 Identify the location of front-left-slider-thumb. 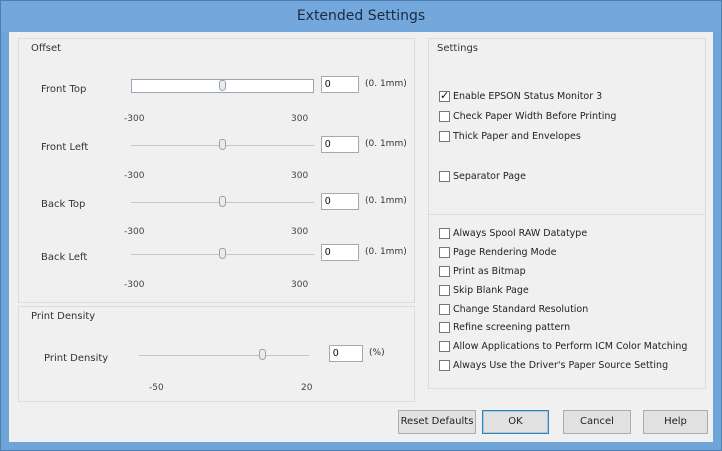
(222, 144).